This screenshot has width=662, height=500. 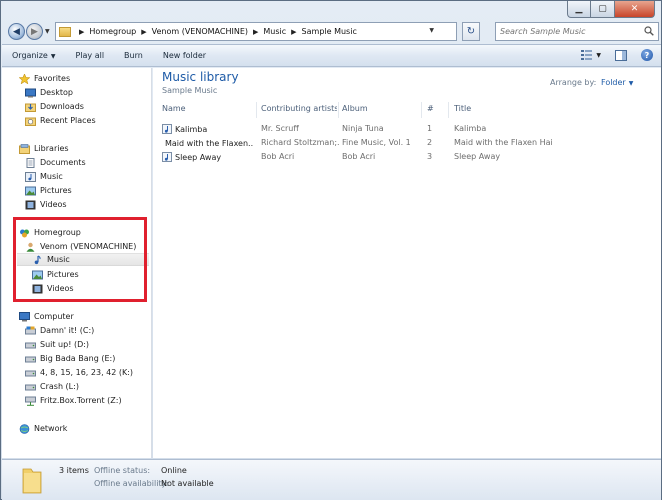 I want to click on play-all-button: Play all, so click(x=89, y=55).